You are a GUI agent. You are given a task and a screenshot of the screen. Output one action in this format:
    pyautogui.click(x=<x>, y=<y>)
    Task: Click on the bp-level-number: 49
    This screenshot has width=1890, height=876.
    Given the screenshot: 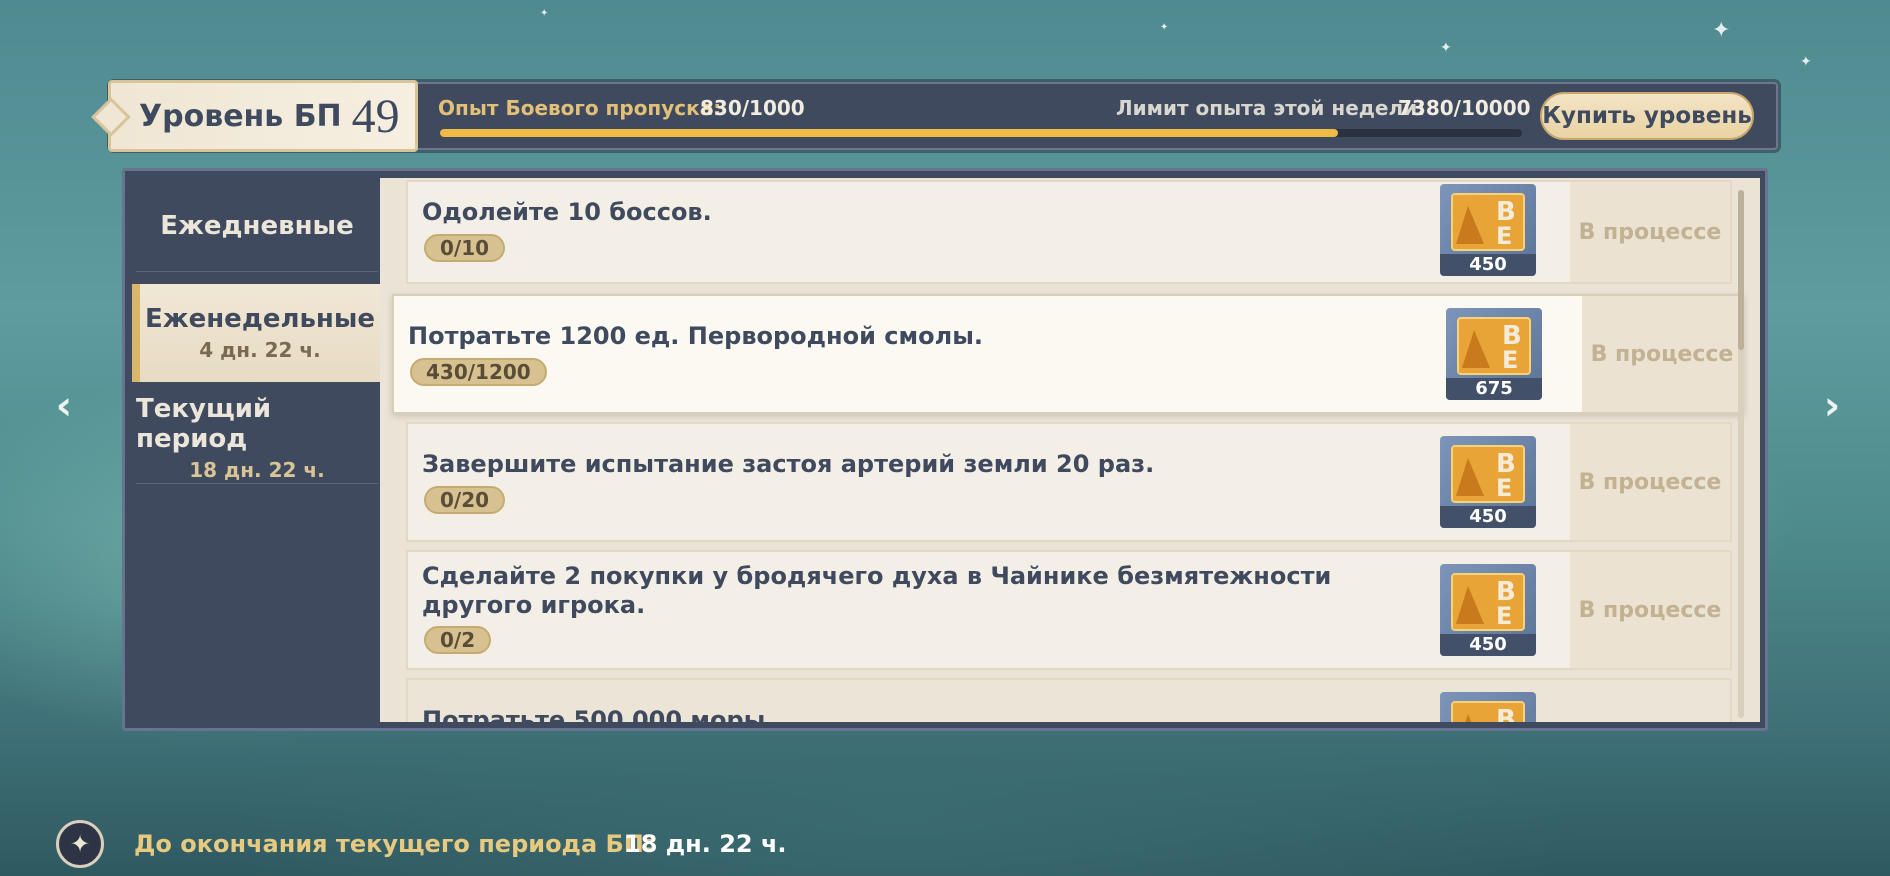 What is the action you would take?
    pyautogui.click(x=375, y=116)
    